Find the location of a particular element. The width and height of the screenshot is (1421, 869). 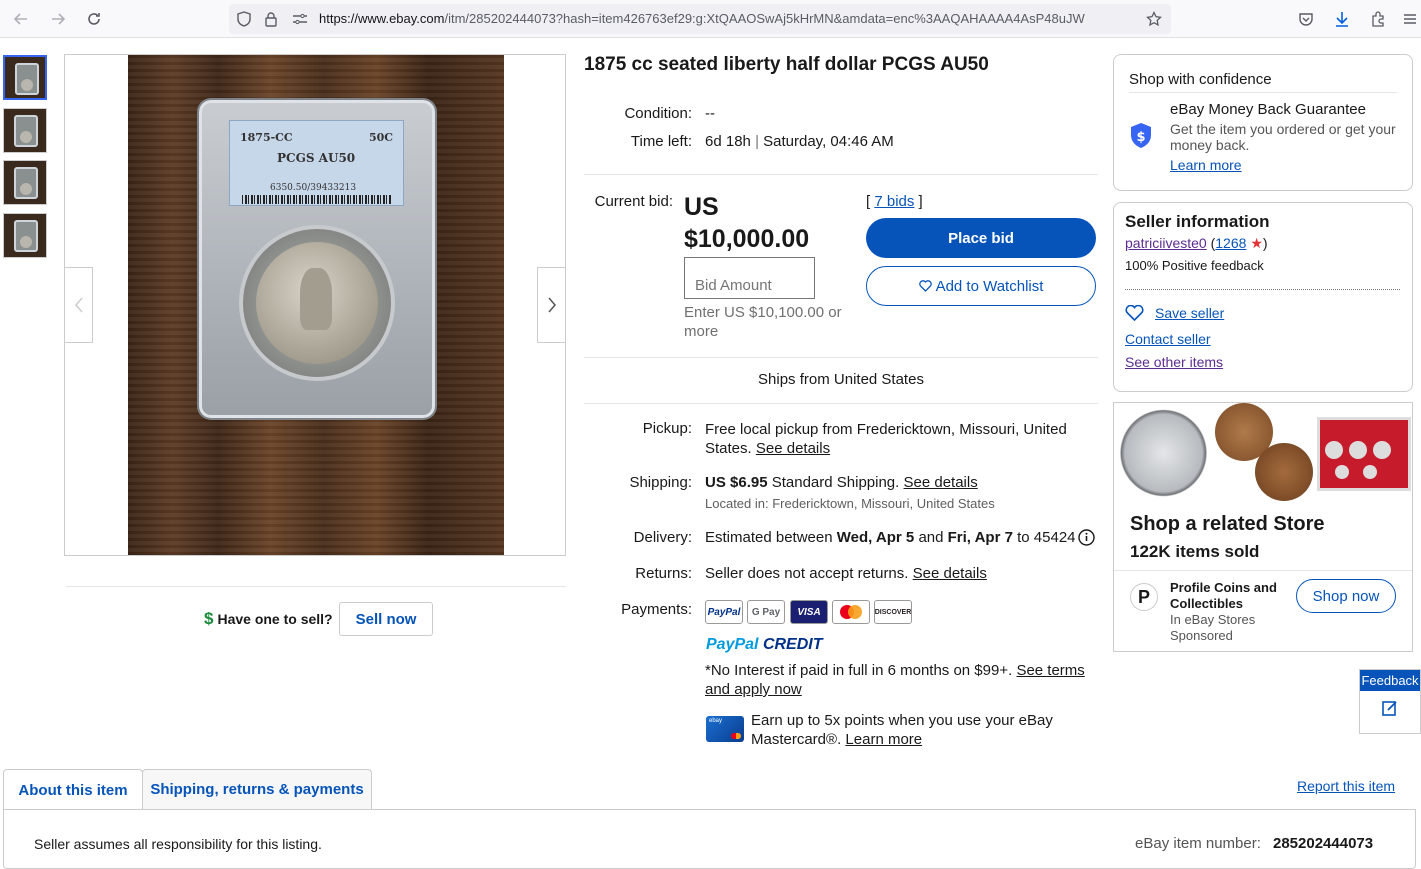

coin is located at coordinates (317, 303).